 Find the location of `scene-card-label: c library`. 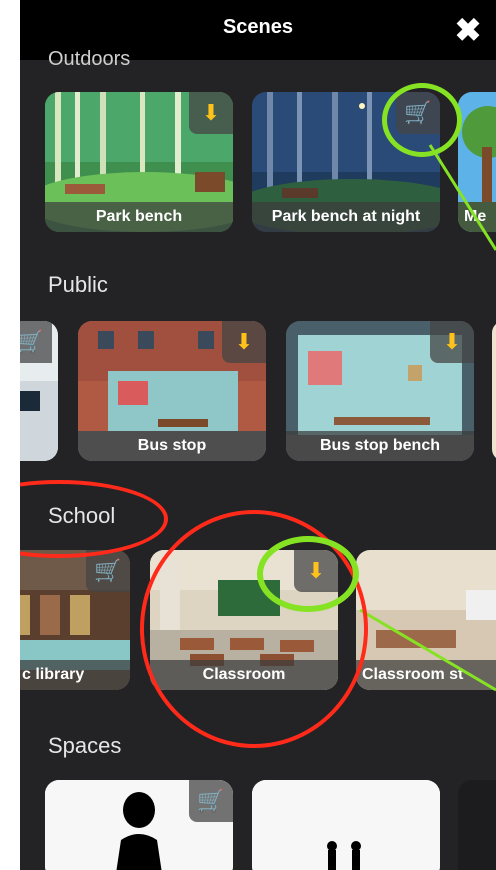

scene-card-label: c library is located at coordinates (75, 675).